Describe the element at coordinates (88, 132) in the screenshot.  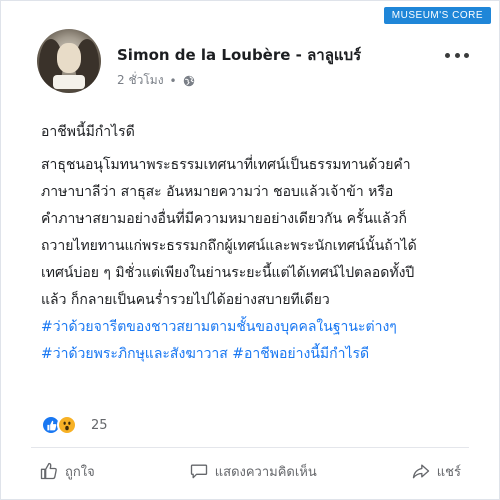
I see `post-title: อาชีพนี้มีกำไรดี` at that location.